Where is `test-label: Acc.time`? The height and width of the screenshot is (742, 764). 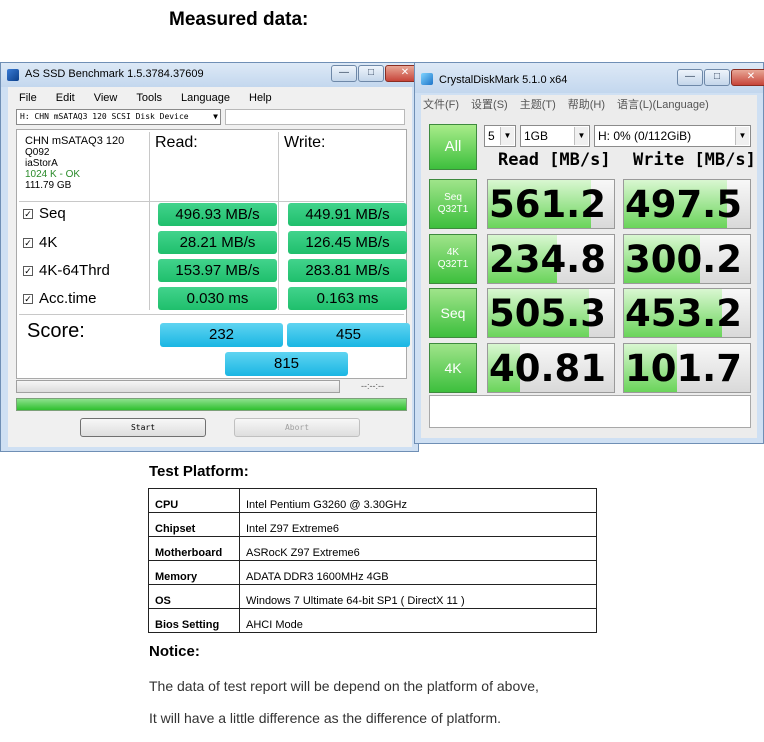 test-label: Acc.time is located at coordinates (68, 298).